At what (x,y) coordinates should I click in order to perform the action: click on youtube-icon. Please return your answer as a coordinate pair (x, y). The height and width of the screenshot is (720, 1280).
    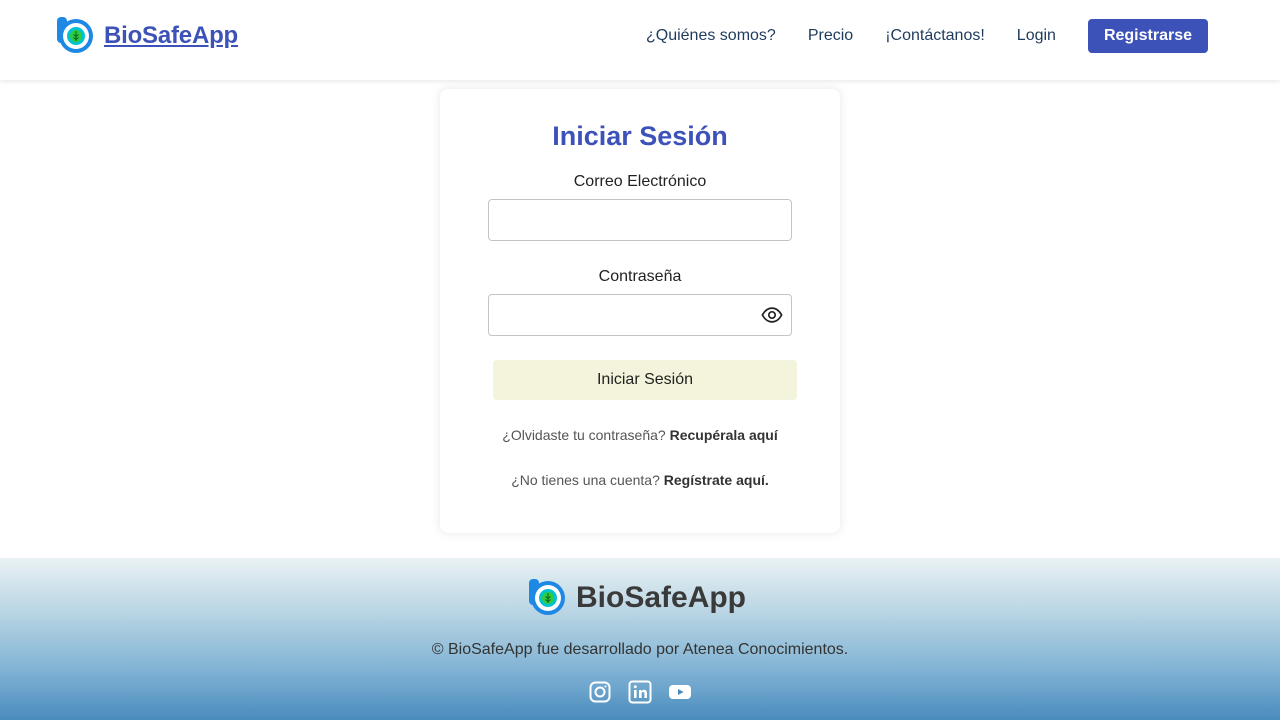
    Looking at the image, I should click on (680, 692).